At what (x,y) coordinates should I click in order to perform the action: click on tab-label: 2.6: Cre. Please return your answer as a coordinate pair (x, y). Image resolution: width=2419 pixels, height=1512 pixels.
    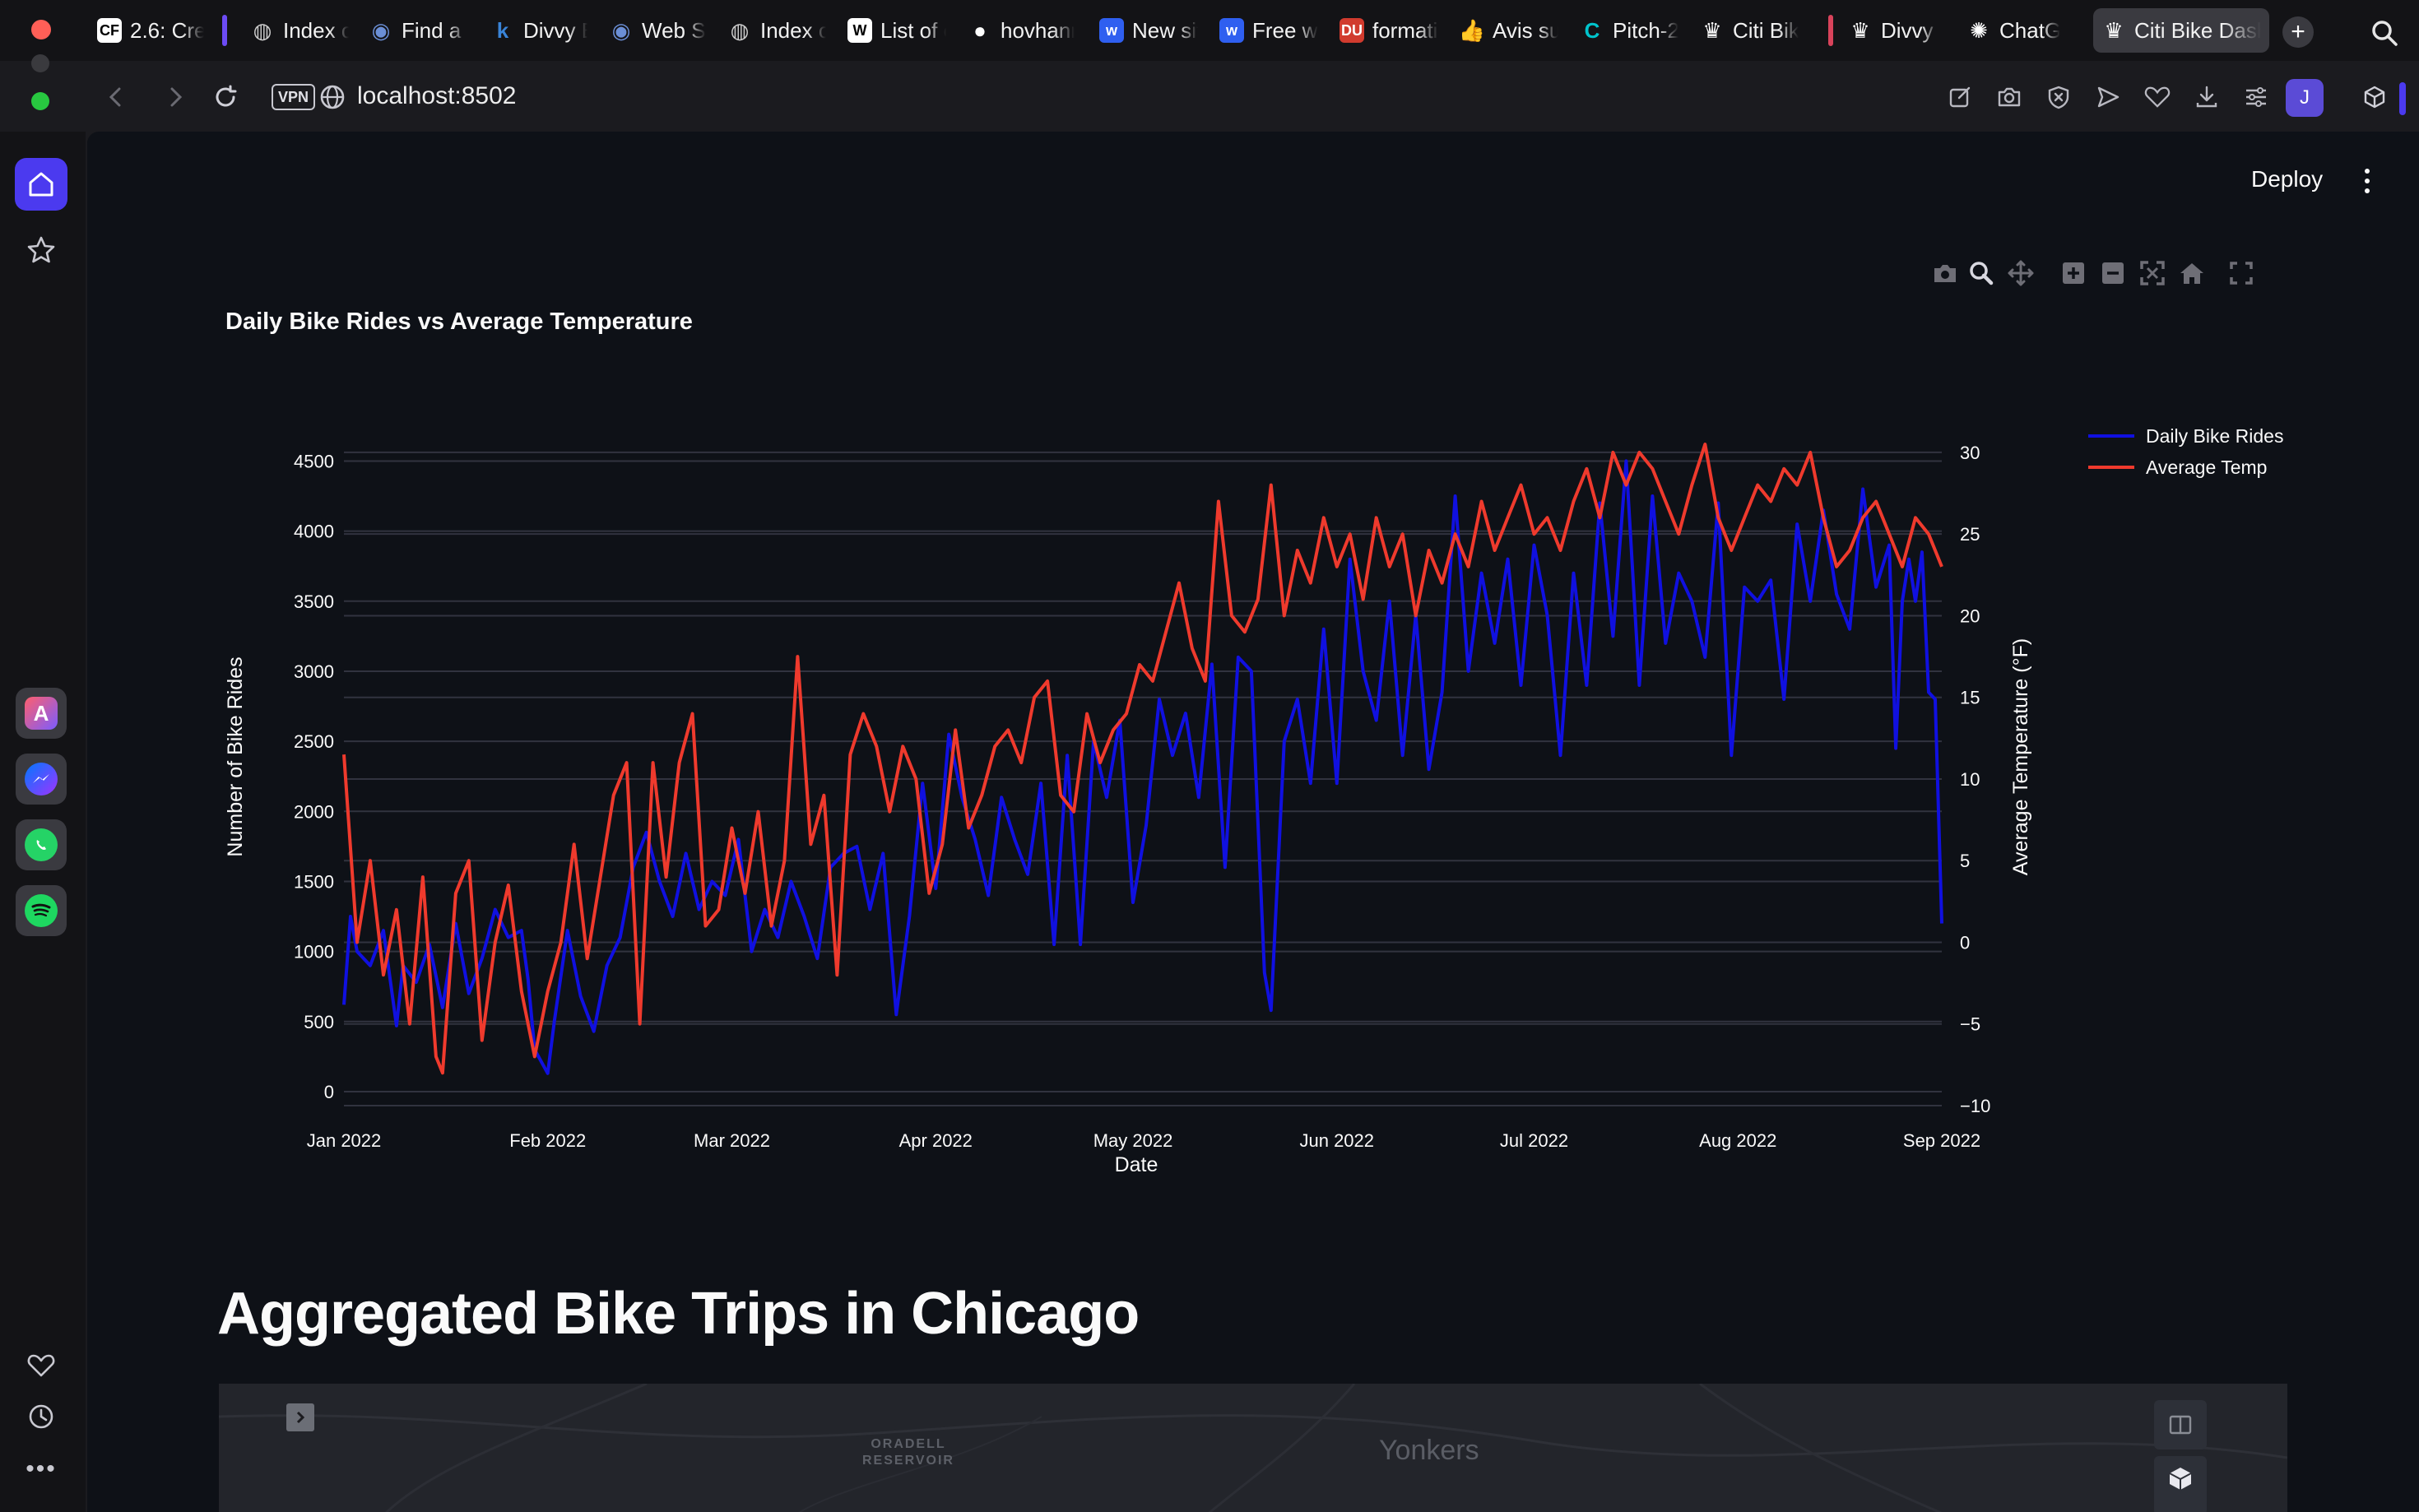
    Looking at the image, I should click on (167, 30).